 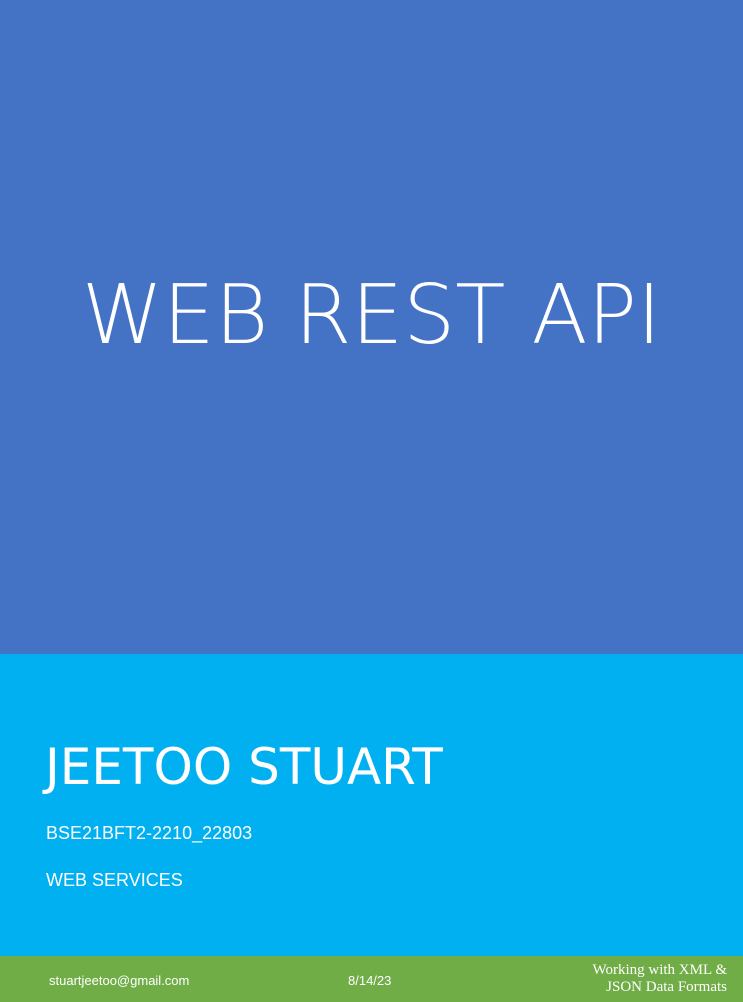 What do you see at coordinates (114, 880) in the screenshot?
I see `course-name: WEB SERVICES` at bounding box center [114, 880].